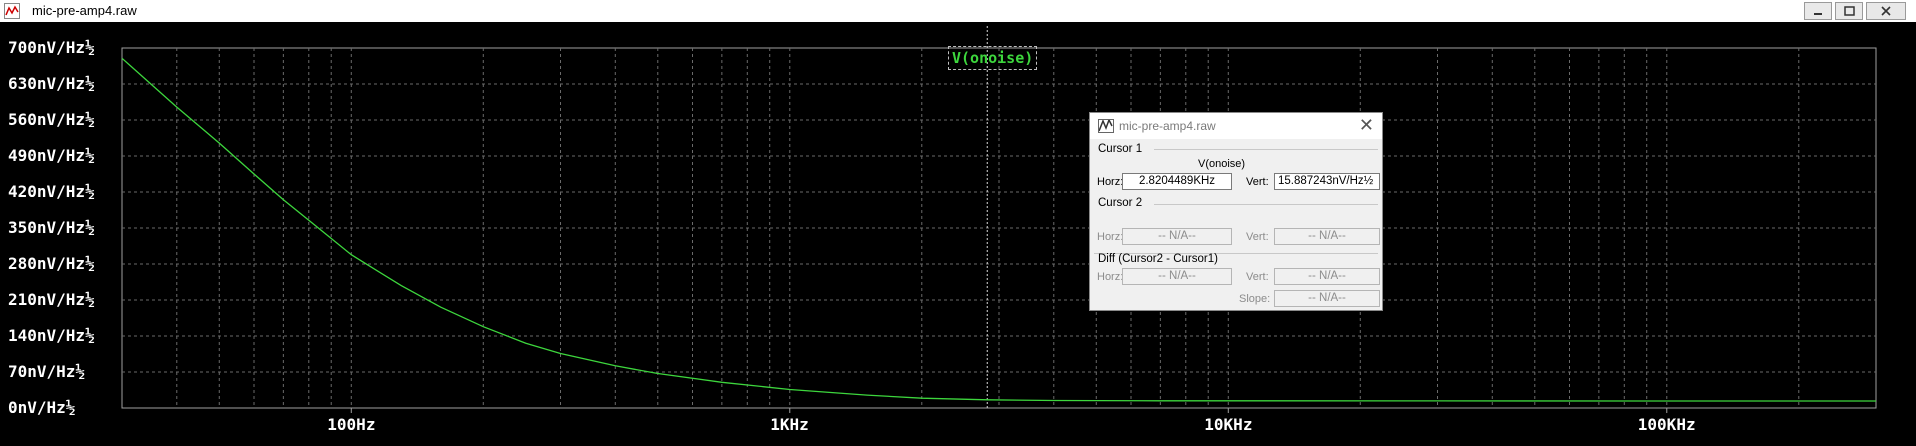 This screenshot has width=1916, height=446. What do you see at coordinates (1327, 181) in the screenshot?
I see `cursor1-vert-field: 15.887243nV/Hz½` at bounding box center [1327, 181].